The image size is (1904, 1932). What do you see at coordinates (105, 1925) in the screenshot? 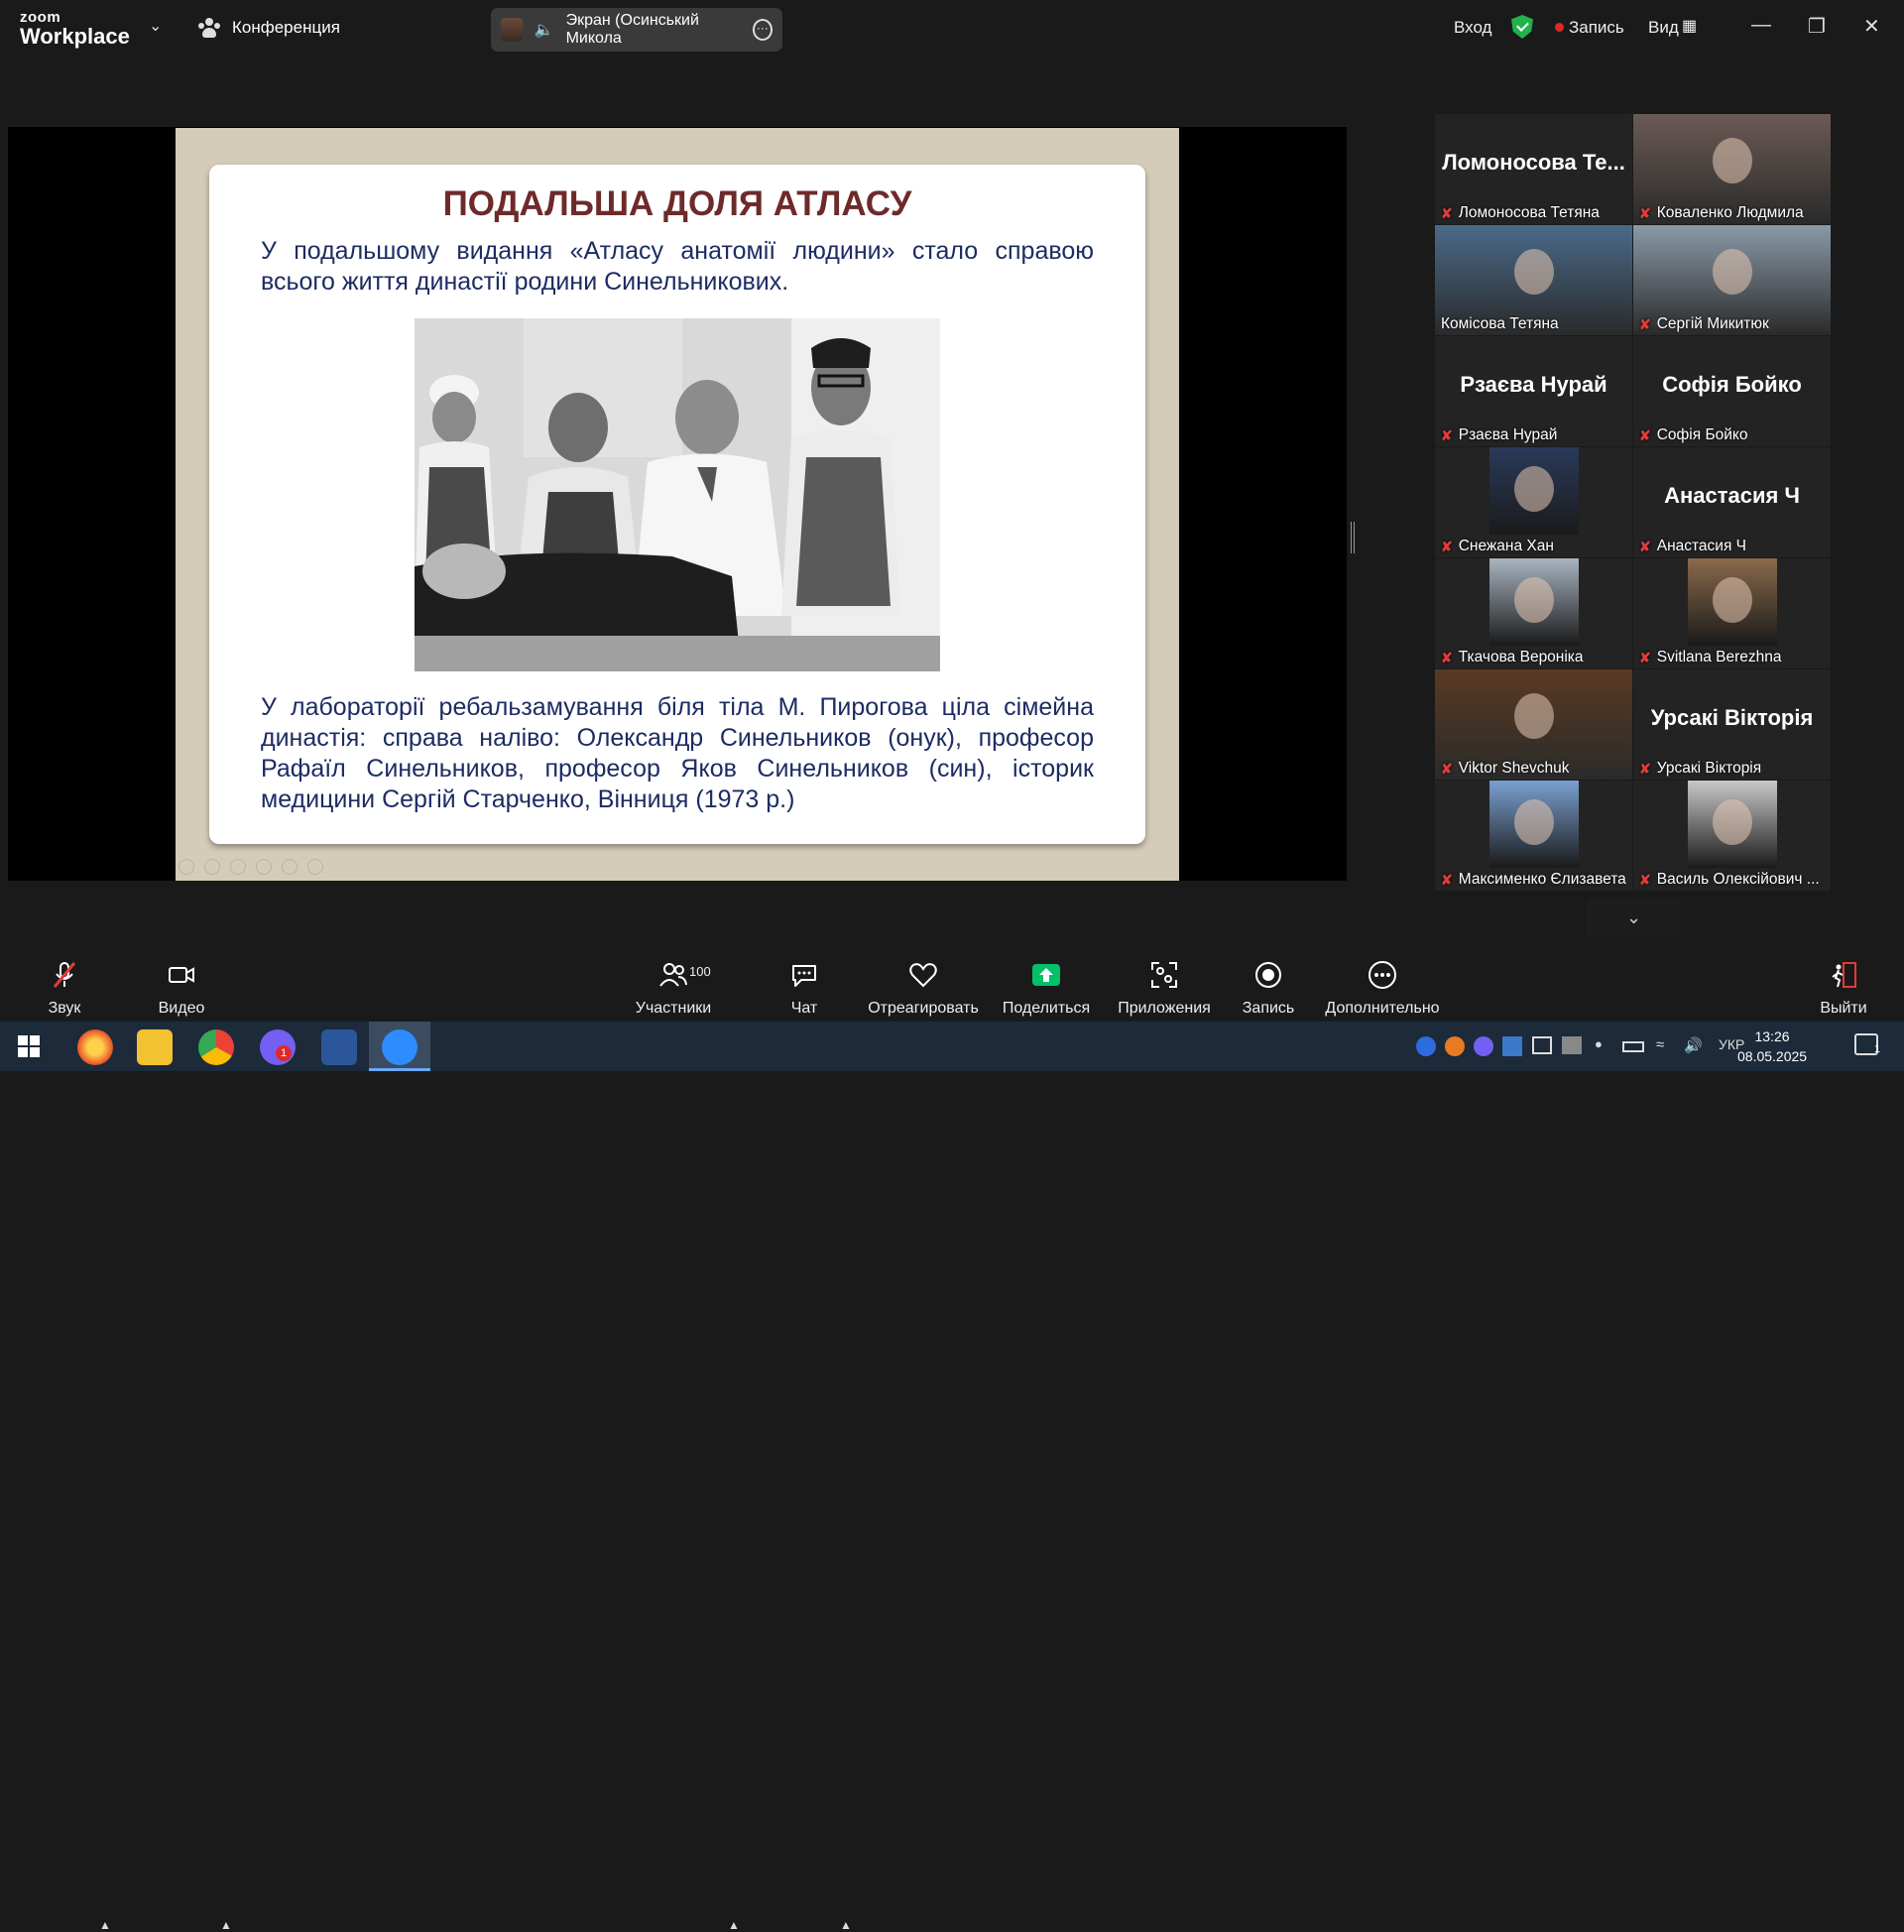
I see `audio-options-caret-icon: ▲` at bounding box center [105, 1925].